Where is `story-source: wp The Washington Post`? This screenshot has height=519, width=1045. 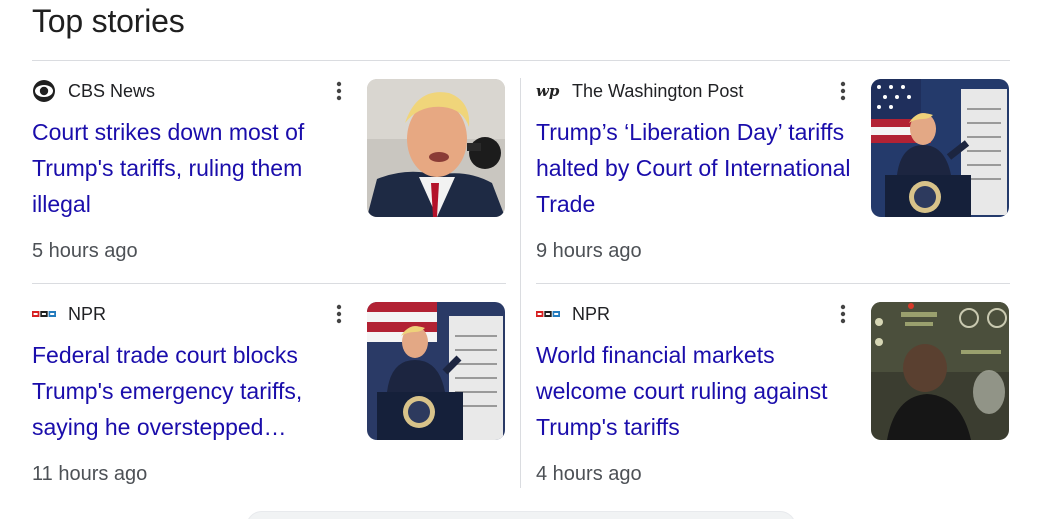
story-source: wp The Washington Post is located at coordinates (639, 91).